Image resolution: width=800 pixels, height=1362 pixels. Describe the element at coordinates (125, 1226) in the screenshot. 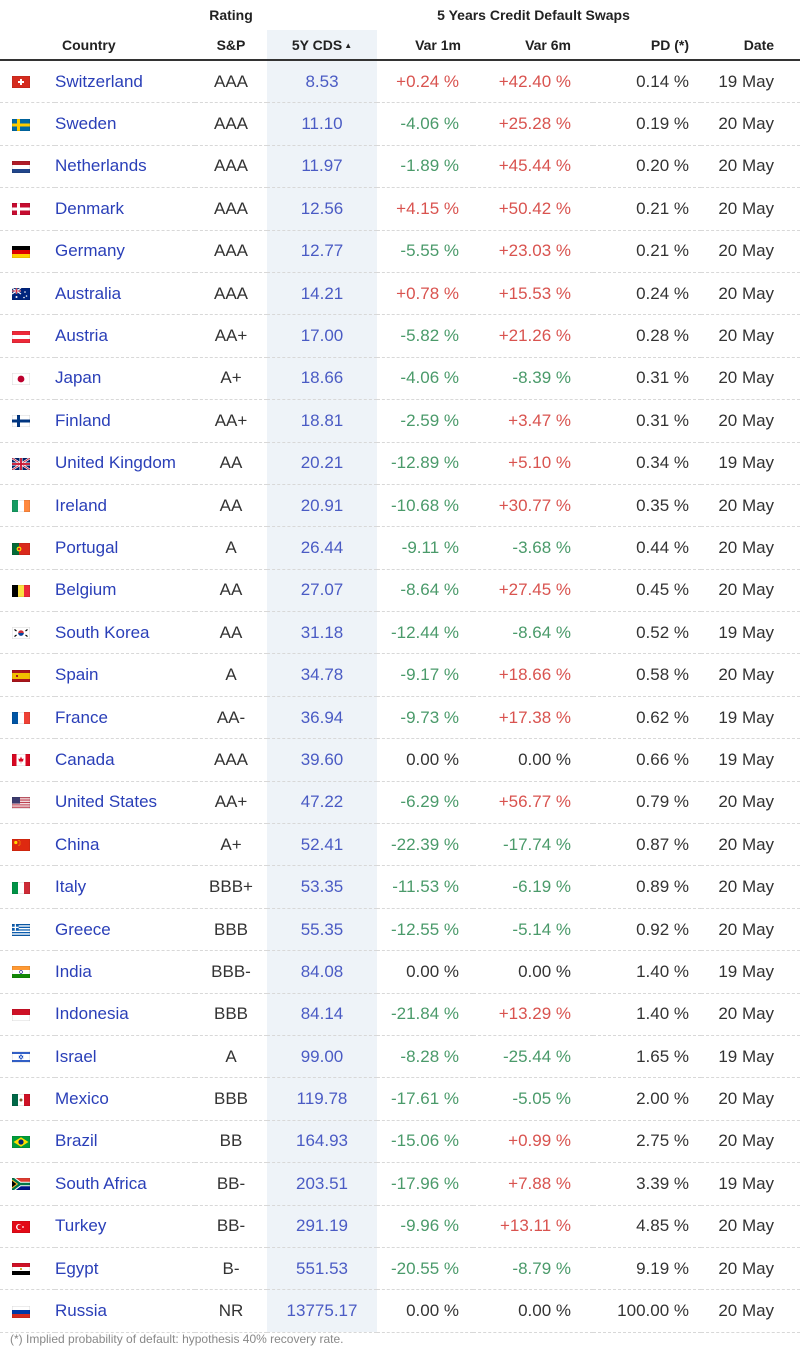

I see `country-link: Turkey` at that location.